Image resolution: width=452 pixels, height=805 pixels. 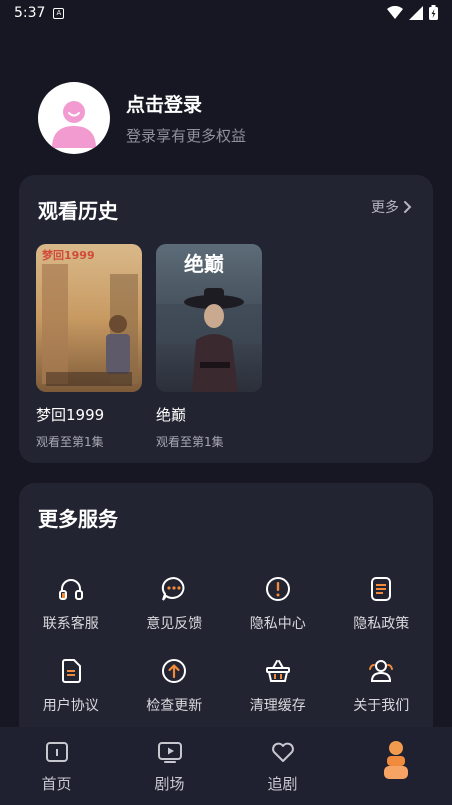 What do you see at coordinates (175, 604) in the screenshot?
I see `service-feedback: 意见反馈` at bounding box center [175, 604].